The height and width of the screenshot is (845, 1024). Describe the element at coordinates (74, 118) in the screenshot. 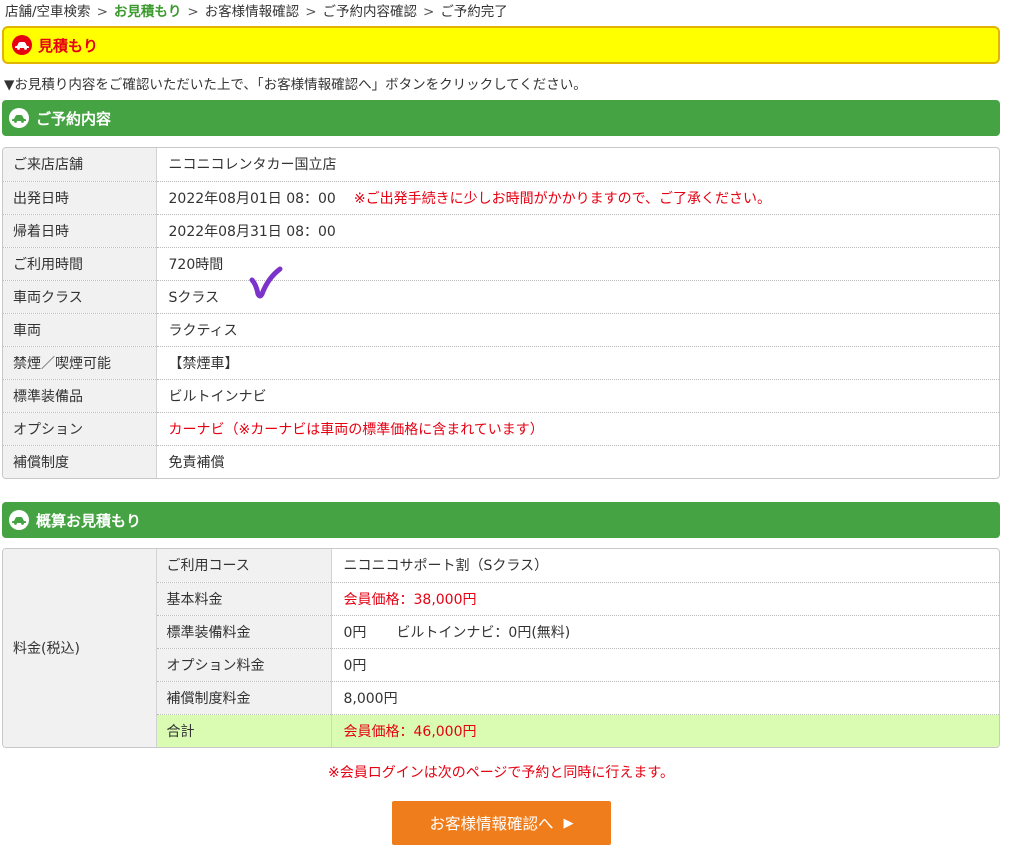

I see `reservation-section-title: ご予約内容` at that location.